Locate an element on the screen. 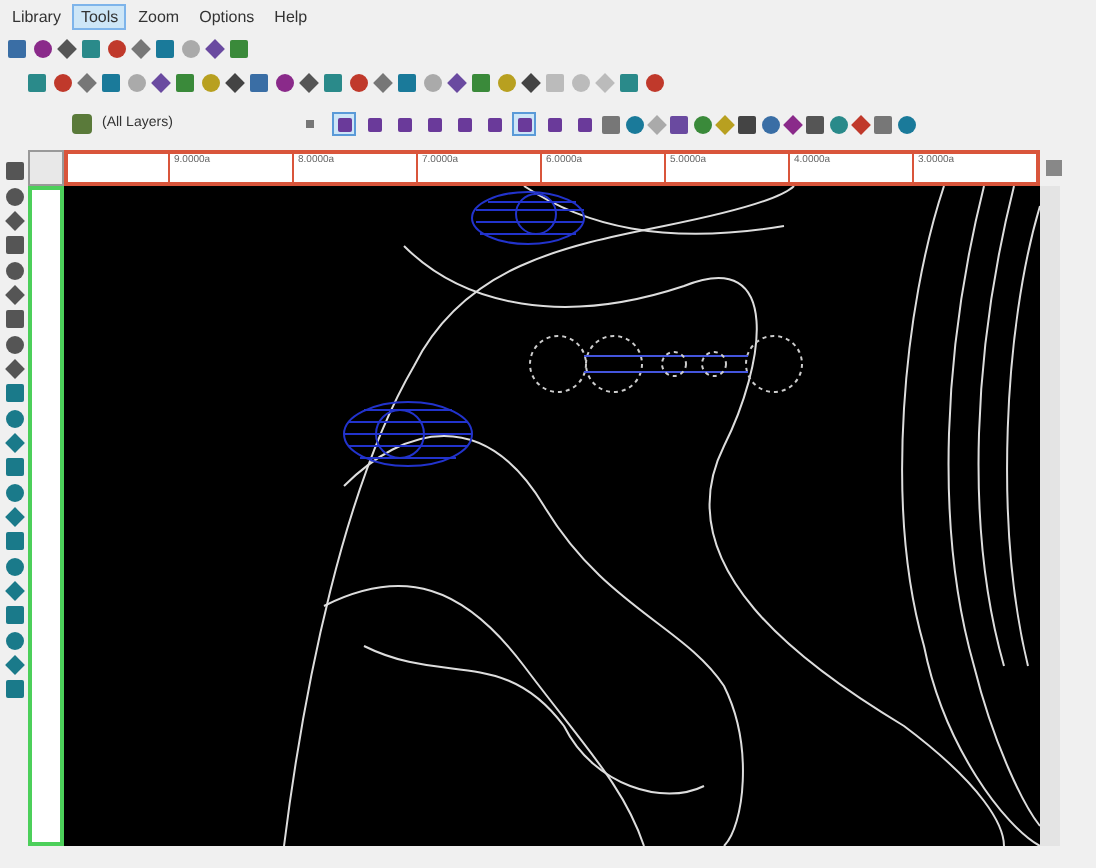 This screenshot has height=868, width=1096. menu-item: Options is located at coordinates (227, 16).